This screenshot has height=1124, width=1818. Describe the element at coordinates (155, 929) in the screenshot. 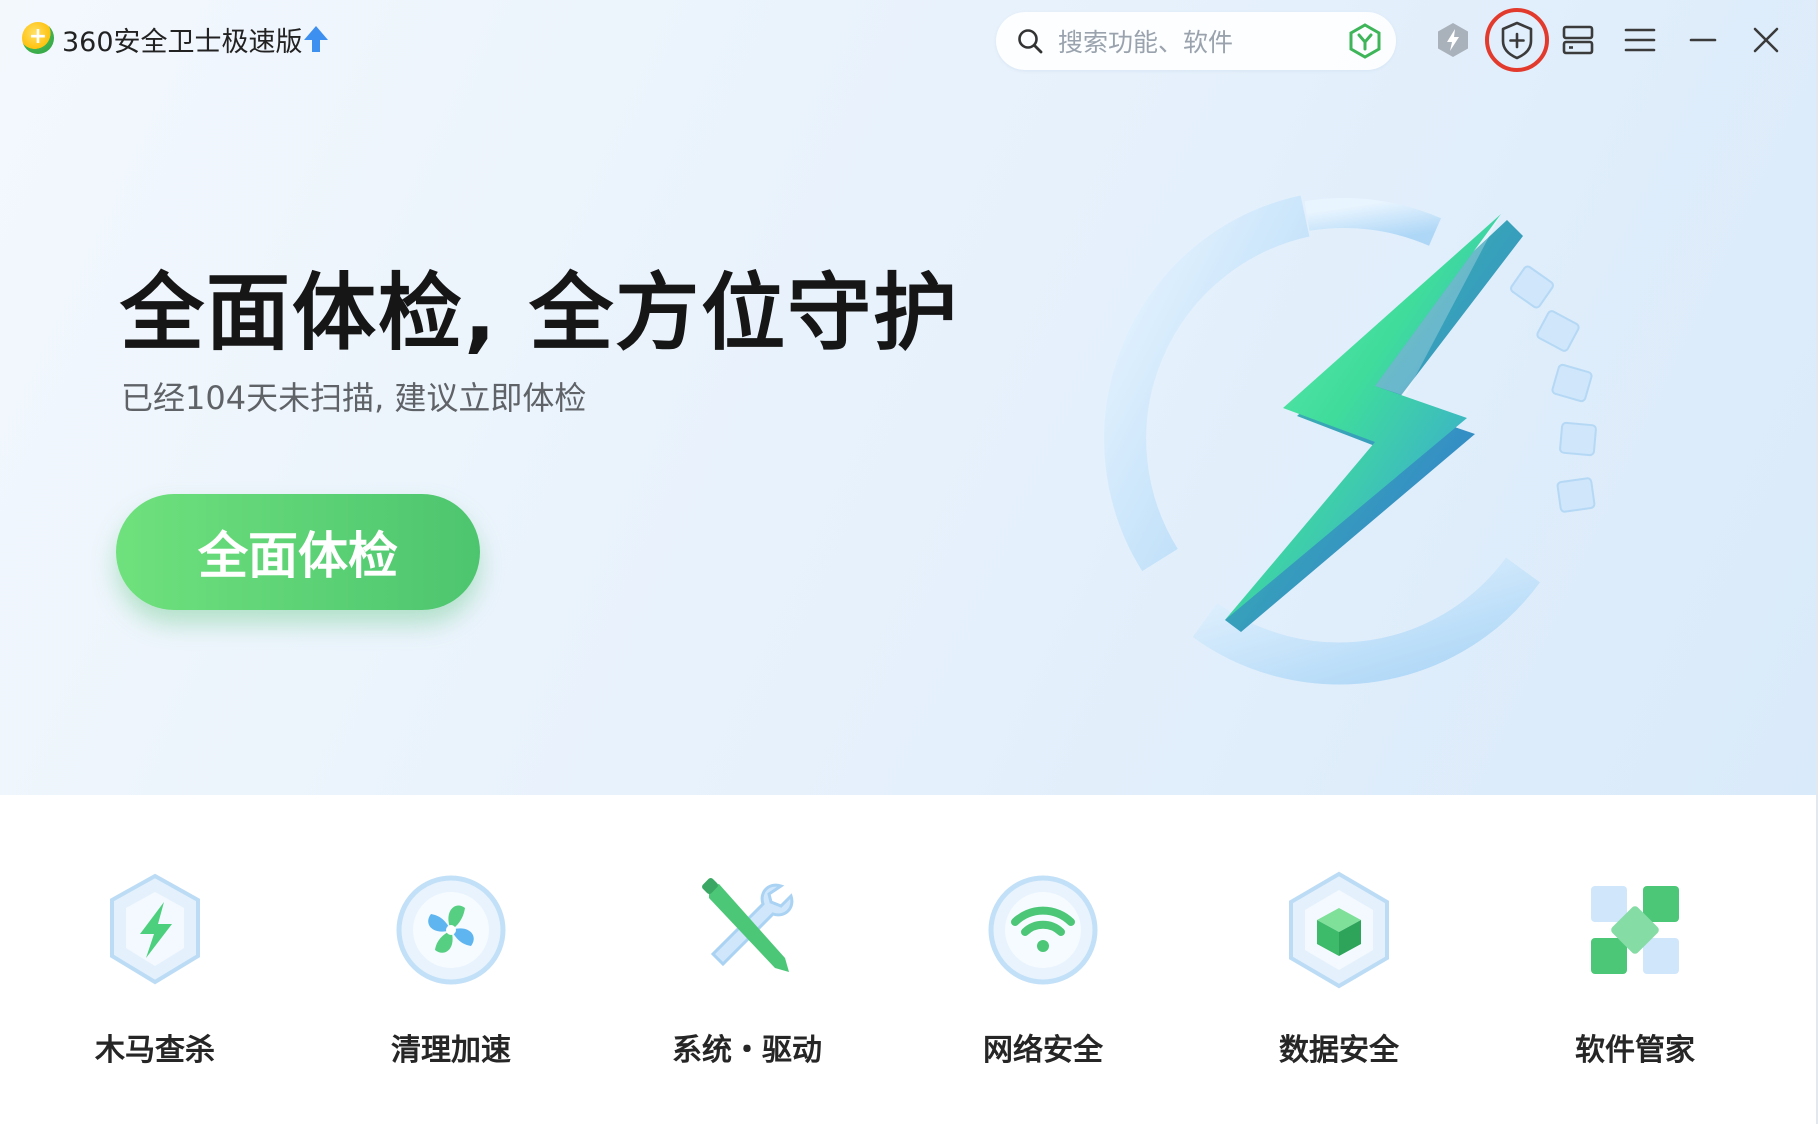

I see `shield-lightning-icon` at that location.